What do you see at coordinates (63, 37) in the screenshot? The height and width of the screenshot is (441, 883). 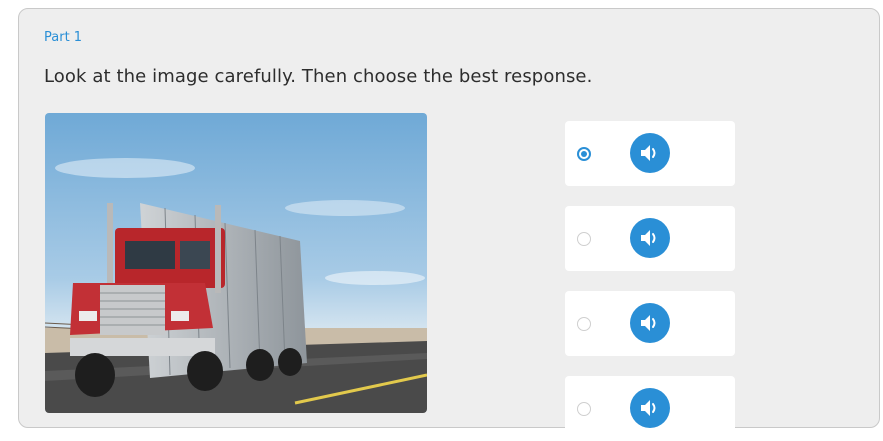 I see `part-label: Part 1` at bounding box center [63, 37].